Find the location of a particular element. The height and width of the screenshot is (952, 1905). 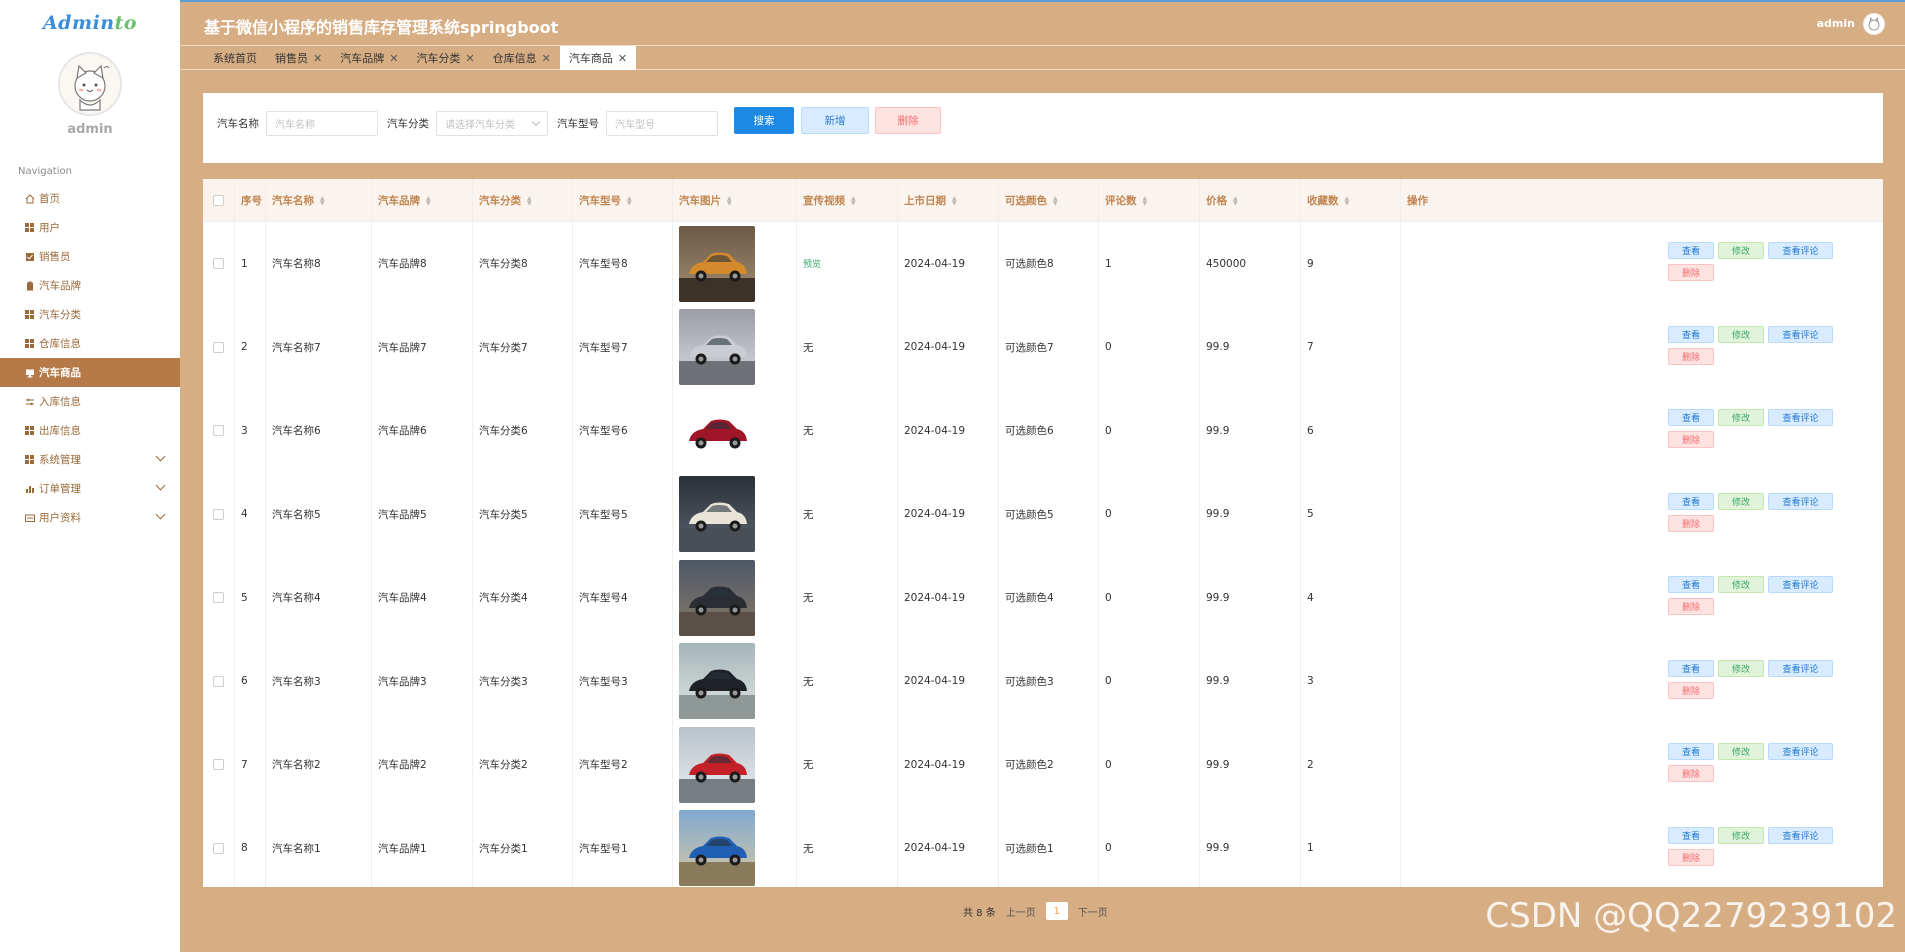

column-header-color: 可选颜色 ▲ ▼ is located at coordinates (1048, 200).